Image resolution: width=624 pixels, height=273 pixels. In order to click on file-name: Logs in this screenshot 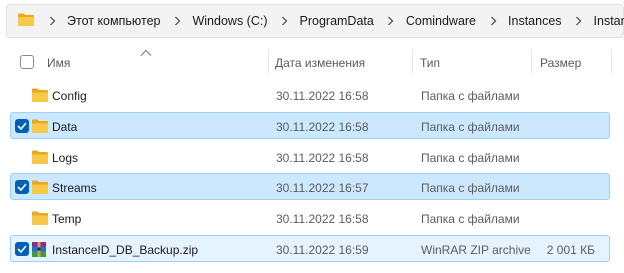, I will do `click(65, 158)`.